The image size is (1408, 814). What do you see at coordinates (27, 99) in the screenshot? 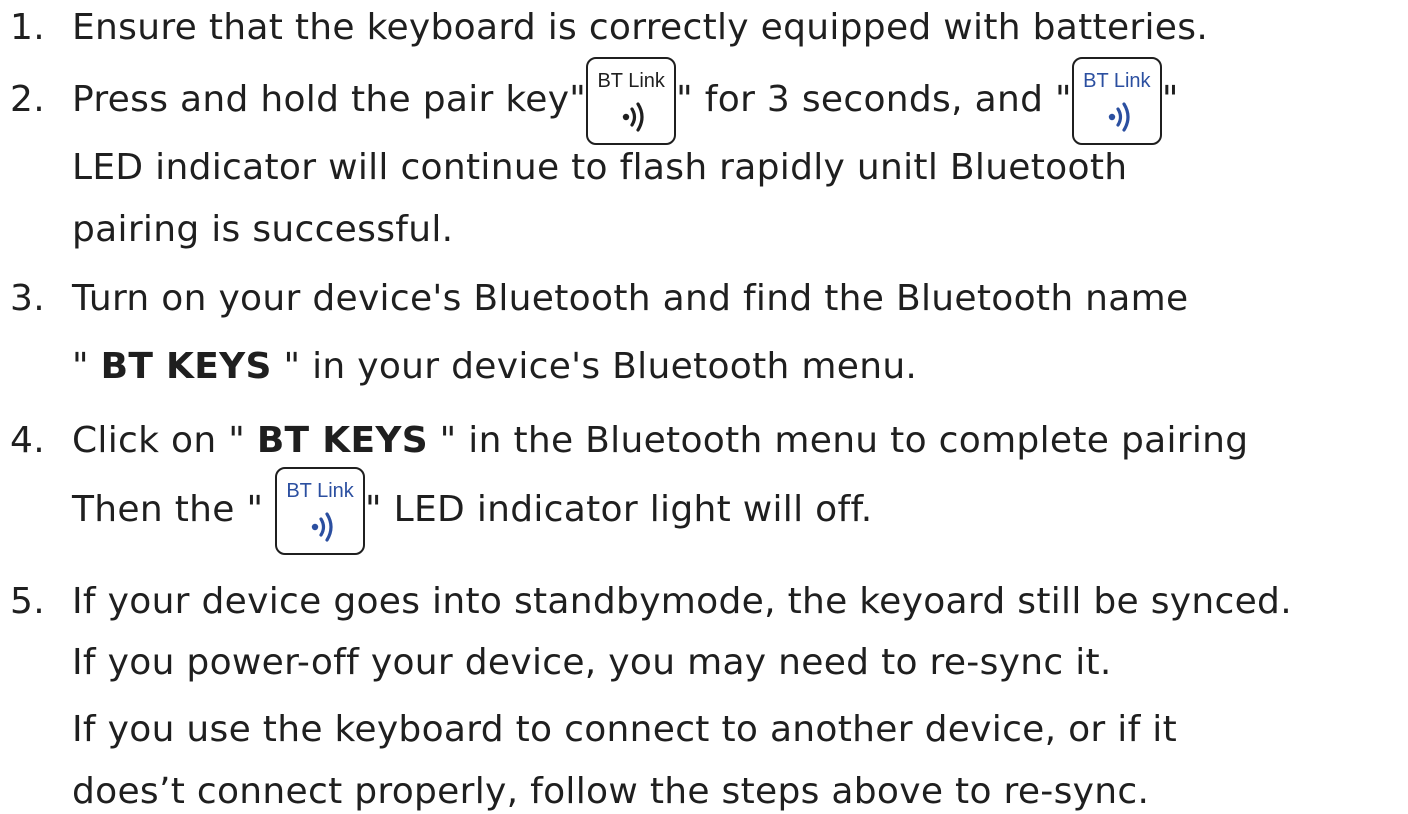
I see `step-number-2: 2.` at bounding box center [27, 99].